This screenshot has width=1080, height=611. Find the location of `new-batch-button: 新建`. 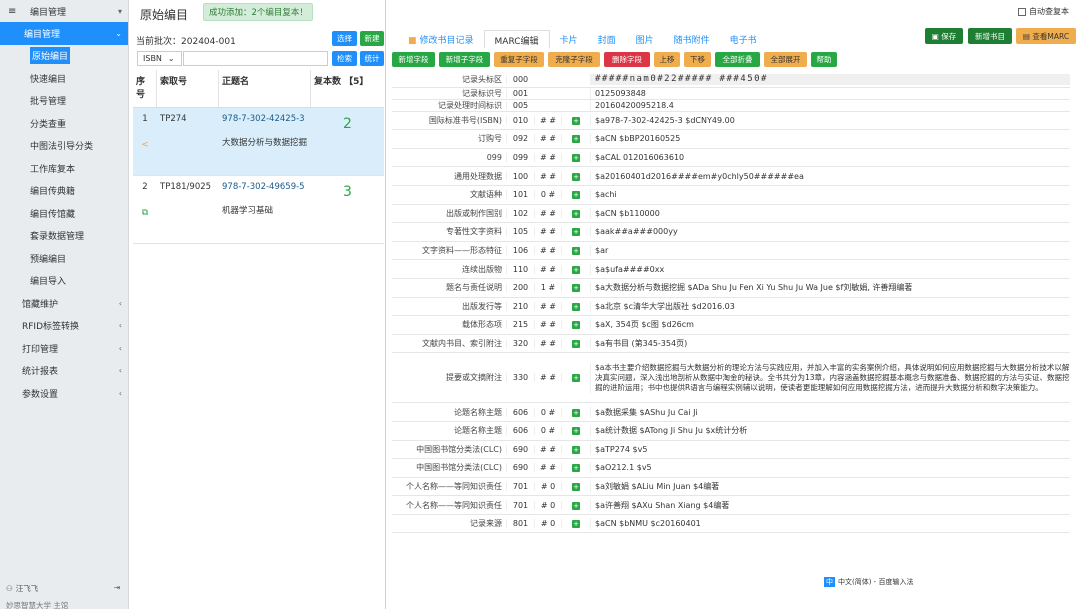

new-batch-button: 新建 is located at coordinates (372, 38).